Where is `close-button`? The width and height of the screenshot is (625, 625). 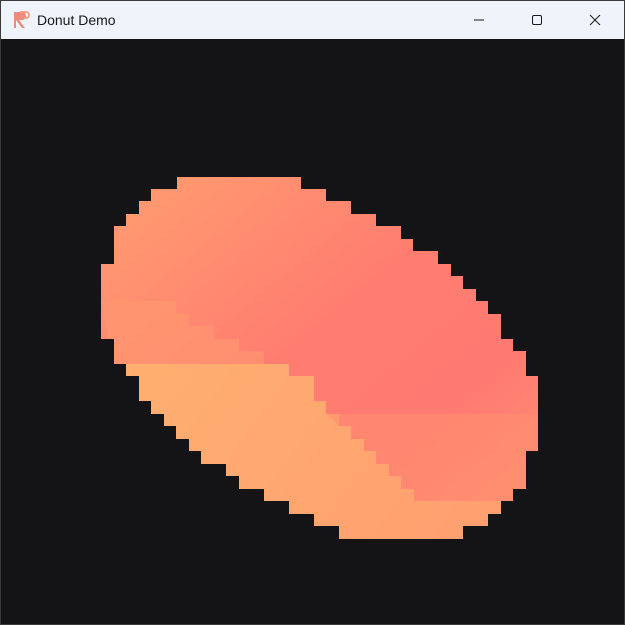 close-button is located at coordinates (595, 20).